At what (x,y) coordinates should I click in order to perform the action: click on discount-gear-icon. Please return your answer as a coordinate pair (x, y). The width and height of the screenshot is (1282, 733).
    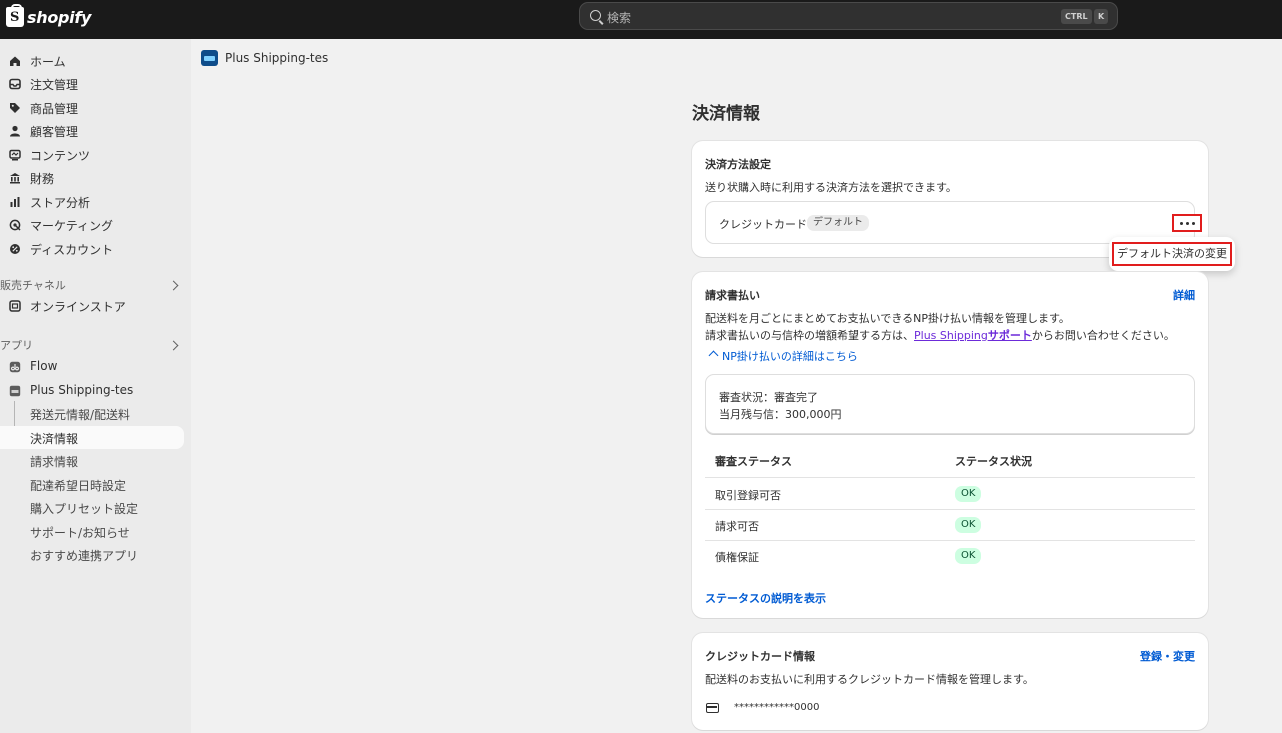
    Looking at the image, I should click on (15, 249).